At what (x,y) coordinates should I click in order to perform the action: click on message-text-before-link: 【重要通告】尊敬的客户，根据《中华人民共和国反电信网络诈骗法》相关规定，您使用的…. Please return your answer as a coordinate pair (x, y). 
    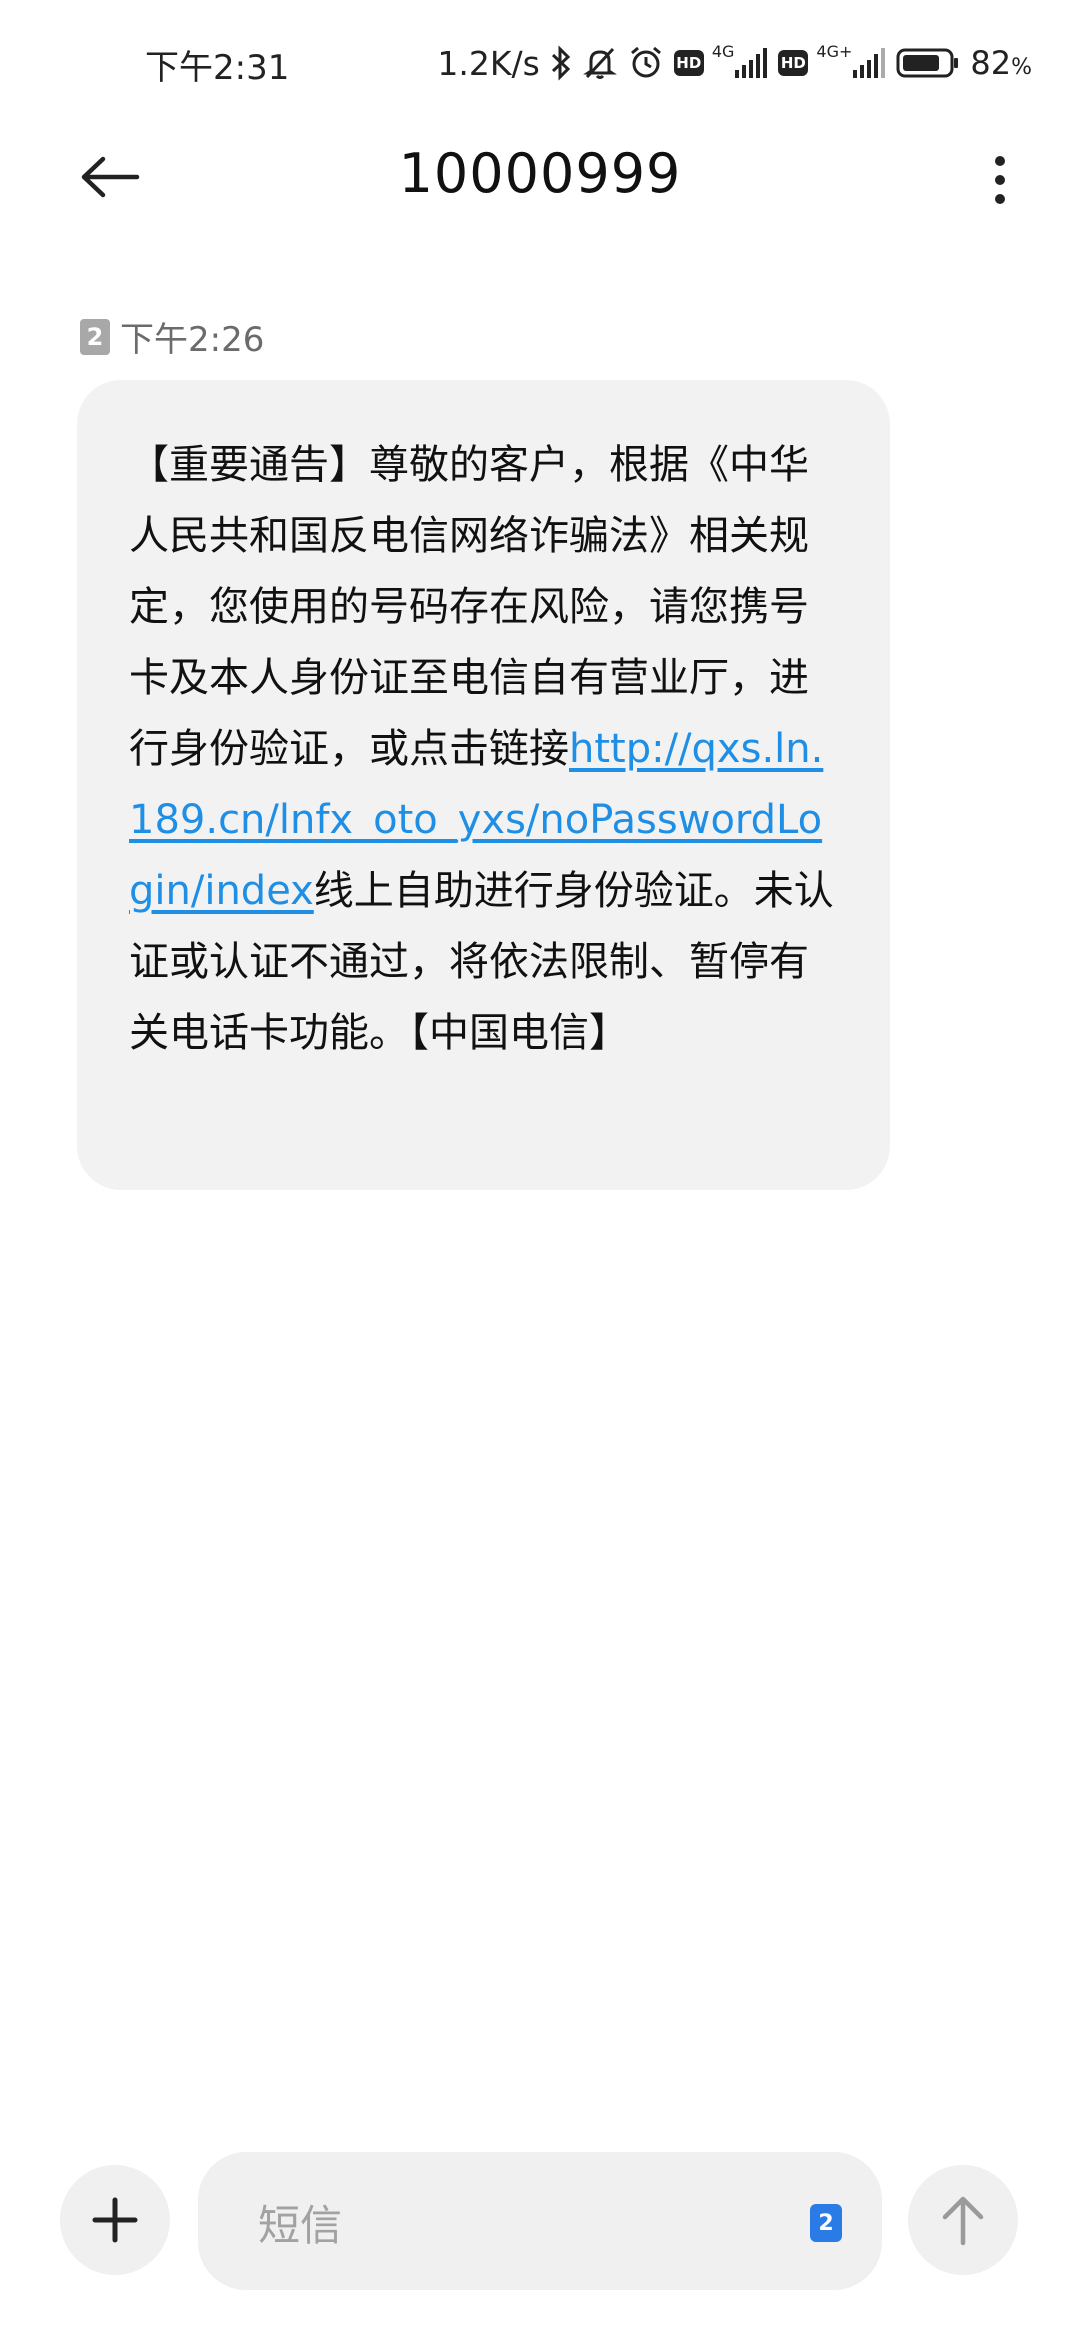
    Looking at the image, I should click on (469, 607).